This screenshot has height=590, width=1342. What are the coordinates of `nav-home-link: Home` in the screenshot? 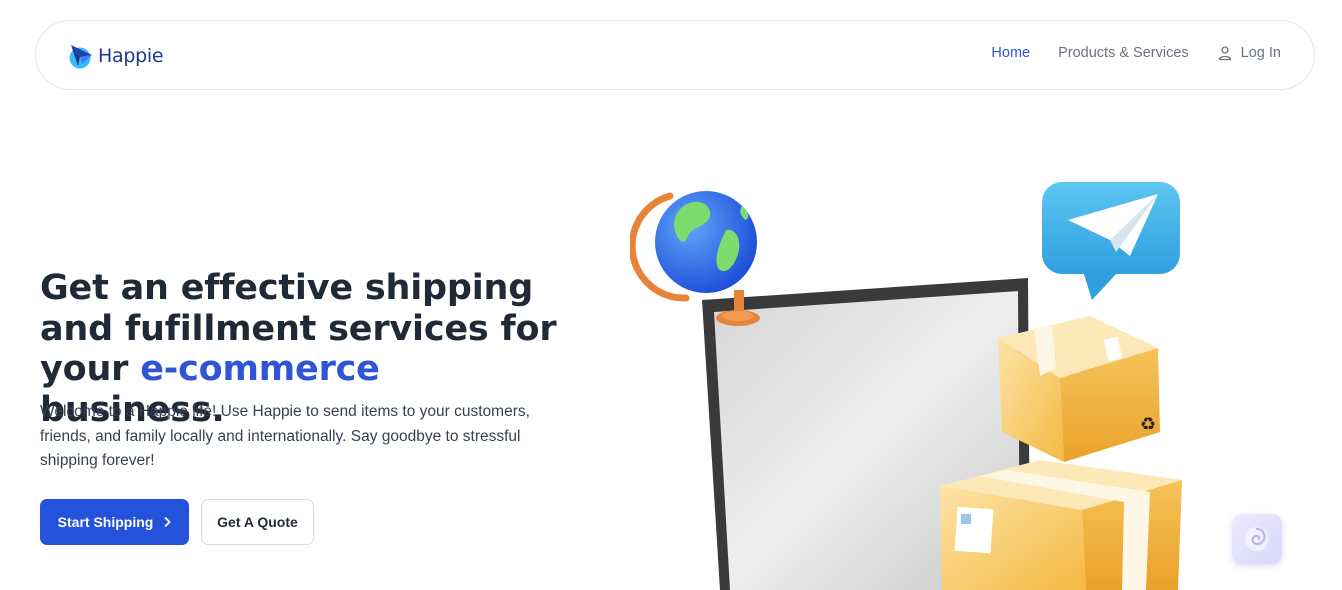 It's located at (1010, 53).